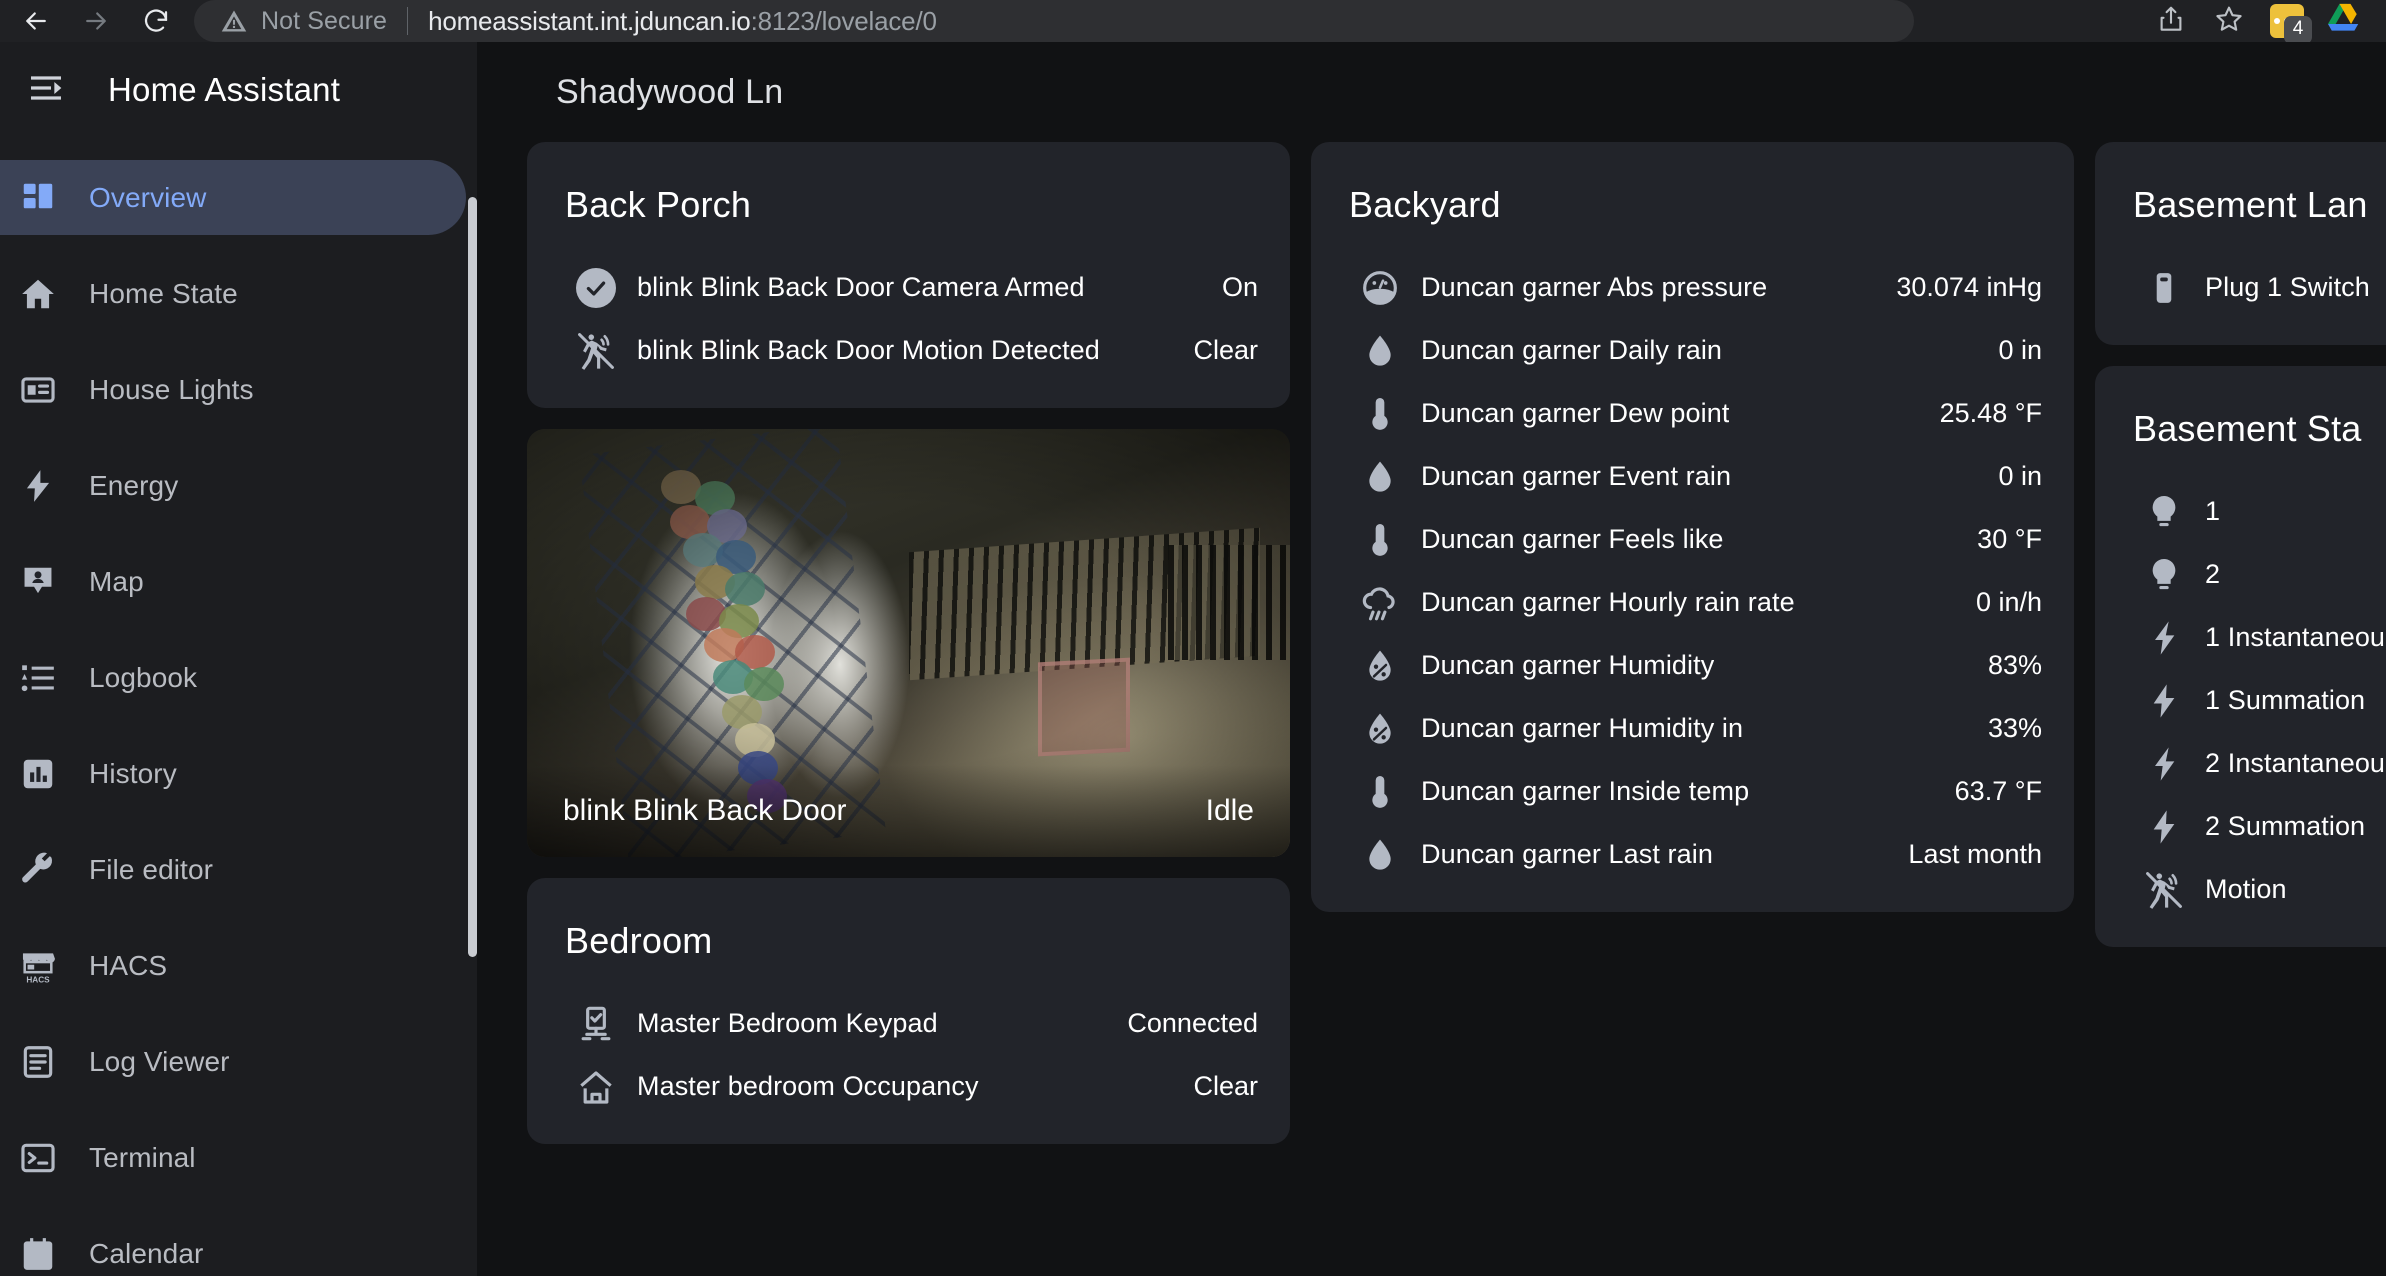  What do you see at coordinates (2240, 574) in the screenshot?
I see `entity-row: 2` at bounding box center [2240, 574].